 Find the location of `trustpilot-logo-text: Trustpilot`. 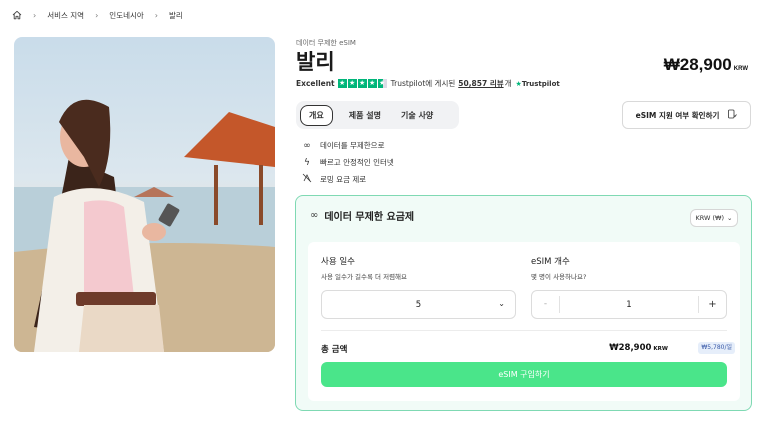

trustpilot-logo-text: Trustpilot is located at coordinates (540, 83).